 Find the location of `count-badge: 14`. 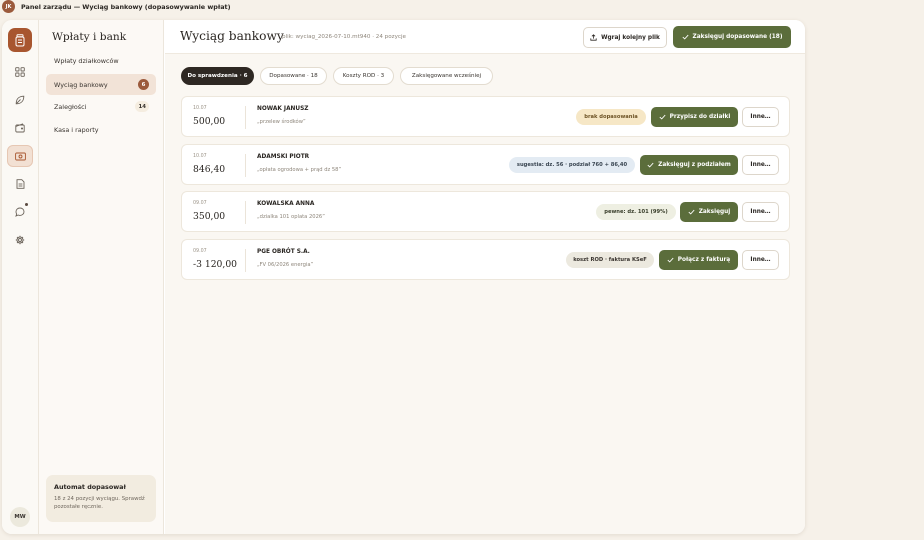

count-badge: 14 is located at coordinates (142, 106).